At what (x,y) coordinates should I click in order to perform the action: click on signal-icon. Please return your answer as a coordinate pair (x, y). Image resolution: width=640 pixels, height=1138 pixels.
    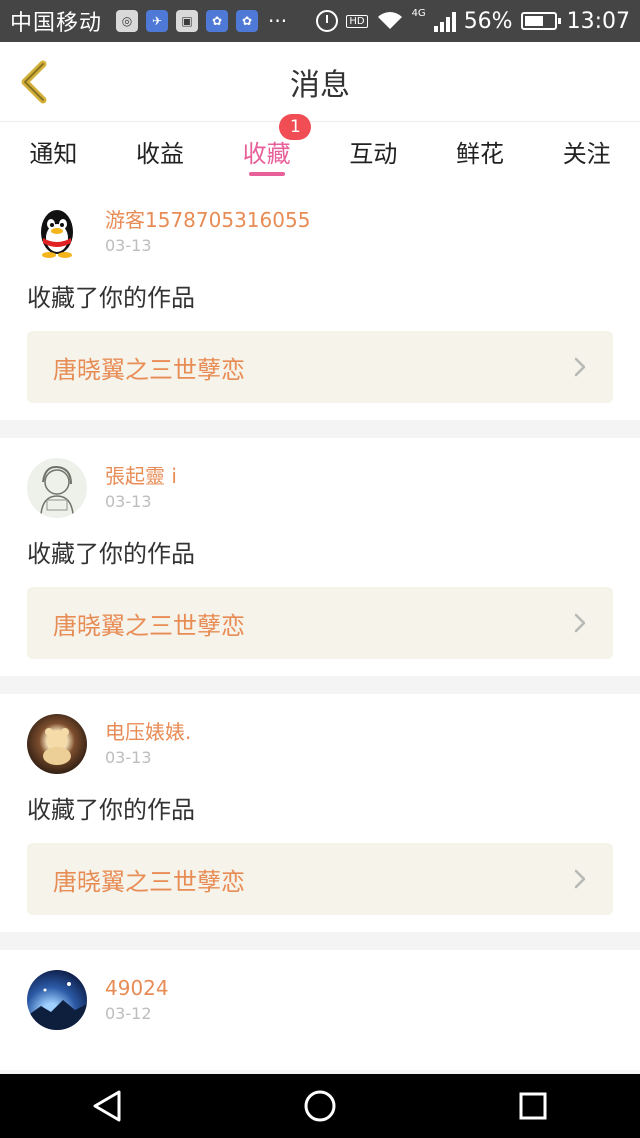
    Looking at the image, I should click on (444, 21).